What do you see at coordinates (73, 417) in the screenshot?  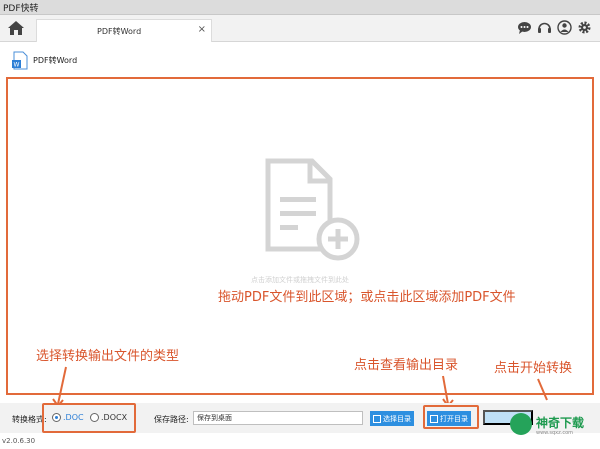 I see `format-doc-label: .DOC` at bounding box center [73, 417].